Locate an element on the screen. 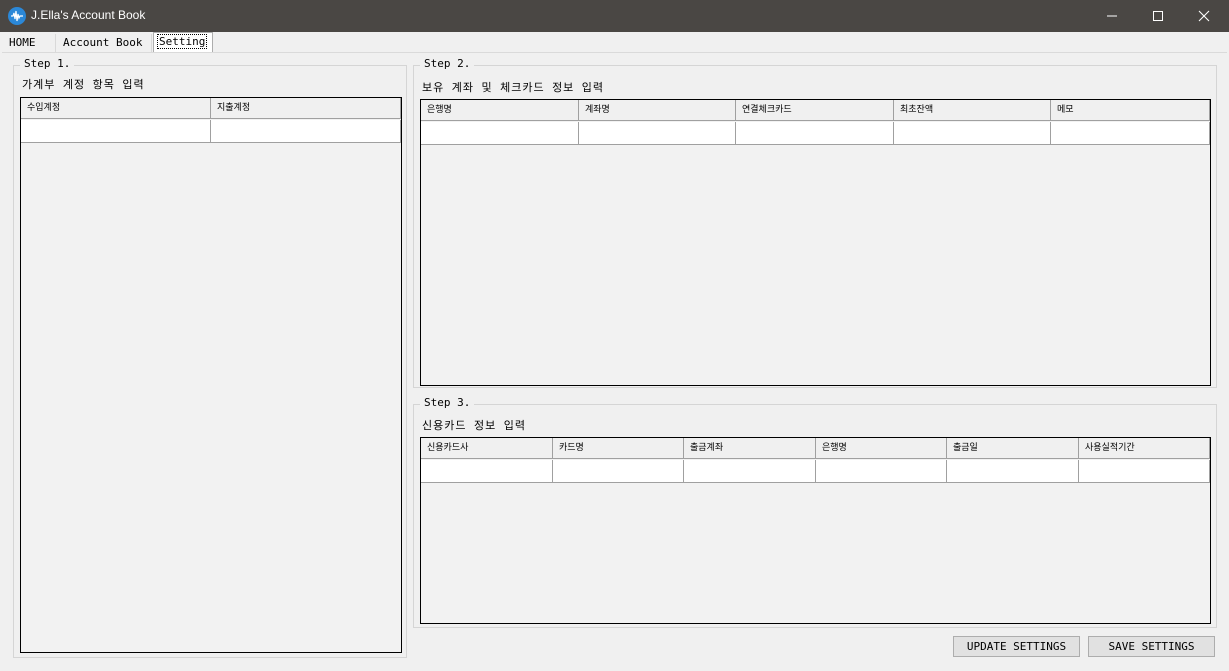 Image resolution: width=1229 pixels, height=671 pixels. tab-setting-label: Setting is located at coordinates (182, 41).